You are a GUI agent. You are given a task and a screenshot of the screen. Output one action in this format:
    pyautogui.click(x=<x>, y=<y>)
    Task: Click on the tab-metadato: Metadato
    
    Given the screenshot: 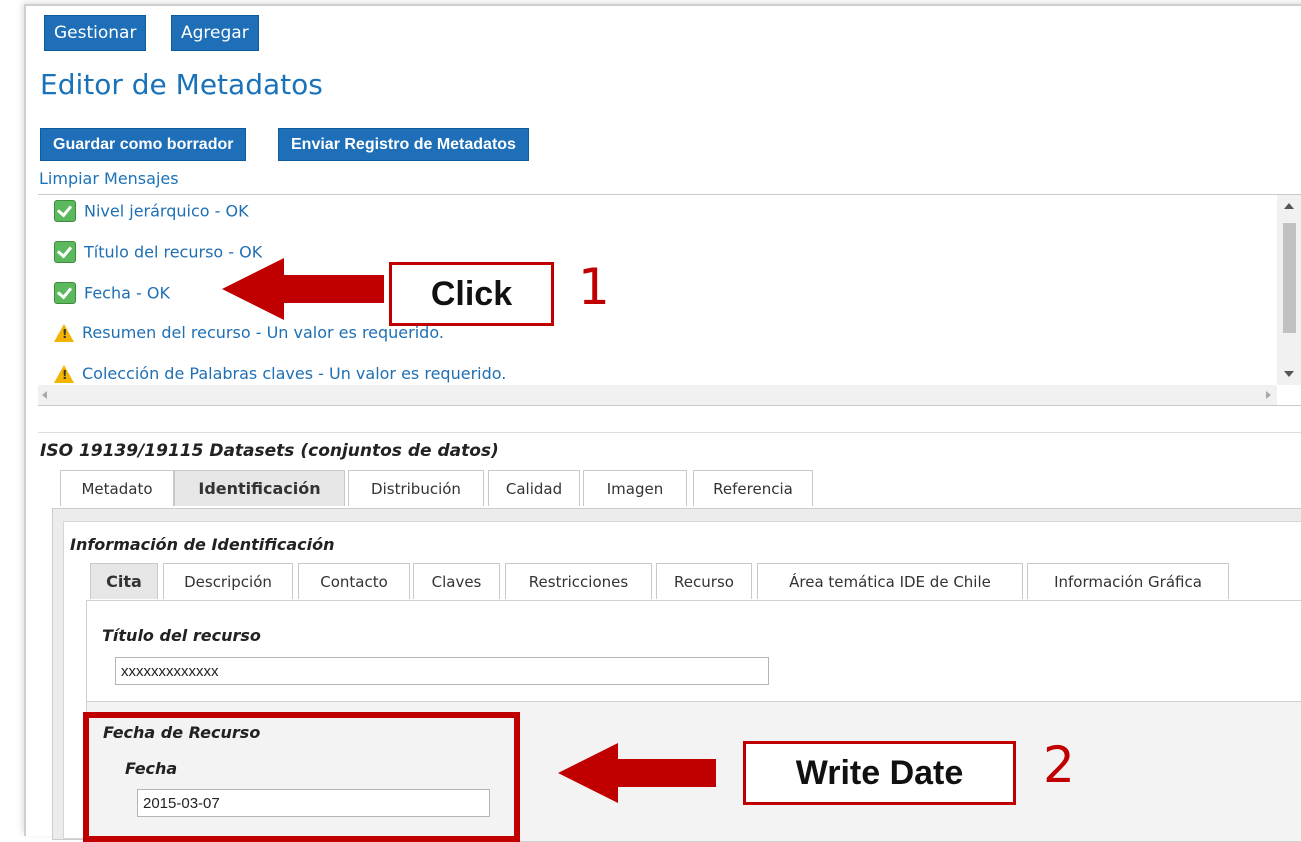 What is the action you would take?
    pyautogui.click(x=117, y=488)
    